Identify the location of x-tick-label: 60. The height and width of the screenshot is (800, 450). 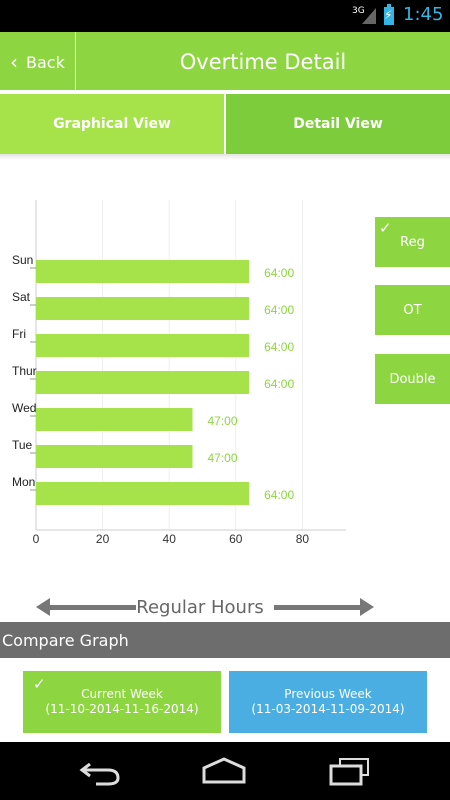
(236, 539).